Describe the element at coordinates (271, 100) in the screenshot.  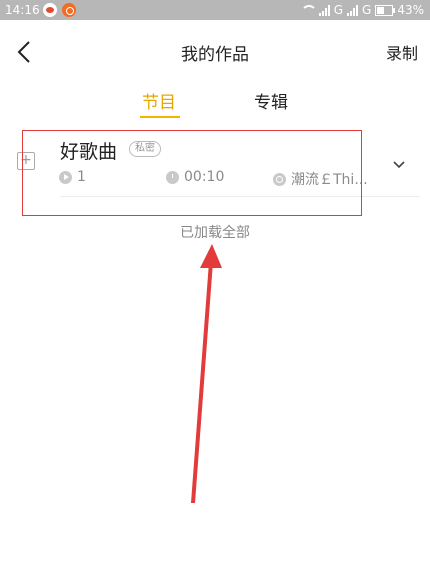
I see `tab-album: 专辑` at that location.